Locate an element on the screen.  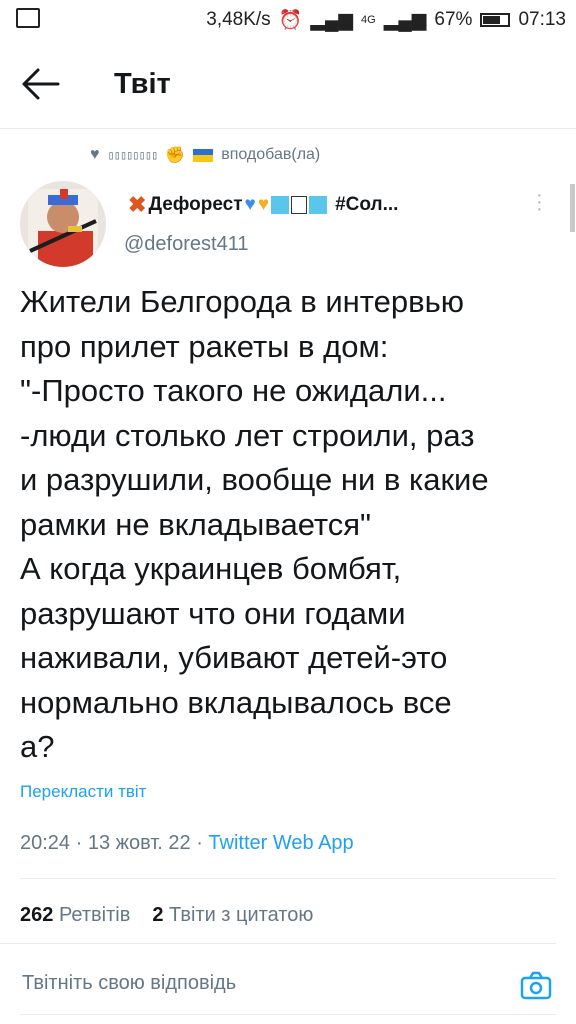
blue-heart-icon: ♥ is located at coordinates (250, 204).